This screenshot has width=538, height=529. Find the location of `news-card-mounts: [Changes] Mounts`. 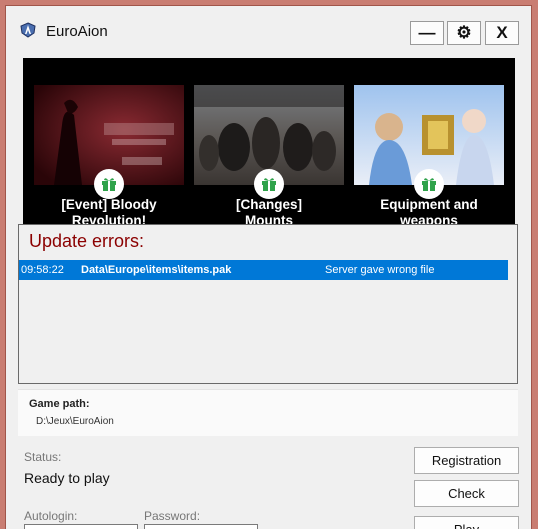

news-card-mounts: [Changes] Mounts is located at coordinates (269, 160).